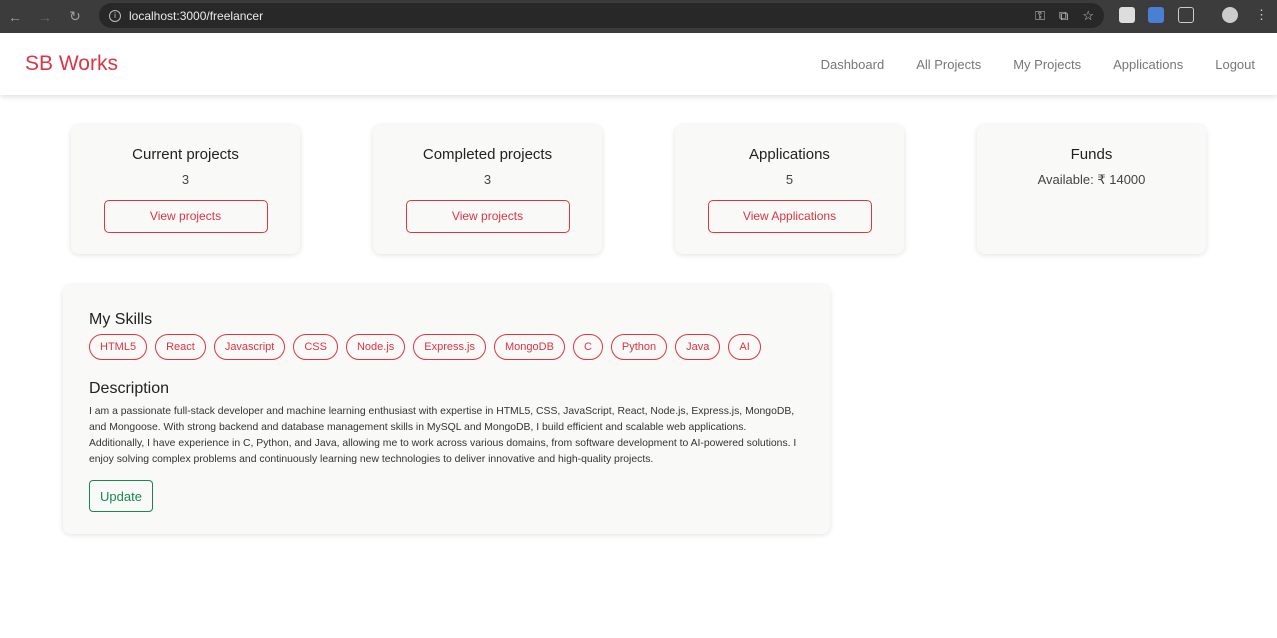  What do you see at coordinates (1088, 16) in the screenshot?
I see `bookmark-star-icon: ☆` at bounding box center [1088, 16].